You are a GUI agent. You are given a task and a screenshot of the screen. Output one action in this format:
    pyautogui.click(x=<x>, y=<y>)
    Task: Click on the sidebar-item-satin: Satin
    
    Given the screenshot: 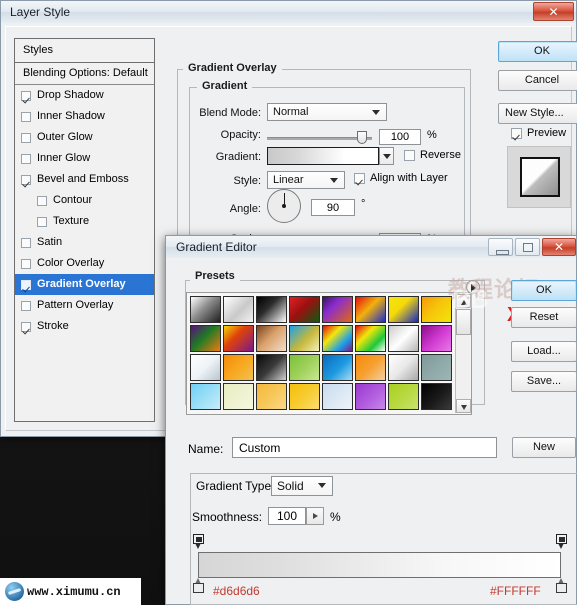 What is the action you would take?
    pyautogui.click(x=84, y=242)
    